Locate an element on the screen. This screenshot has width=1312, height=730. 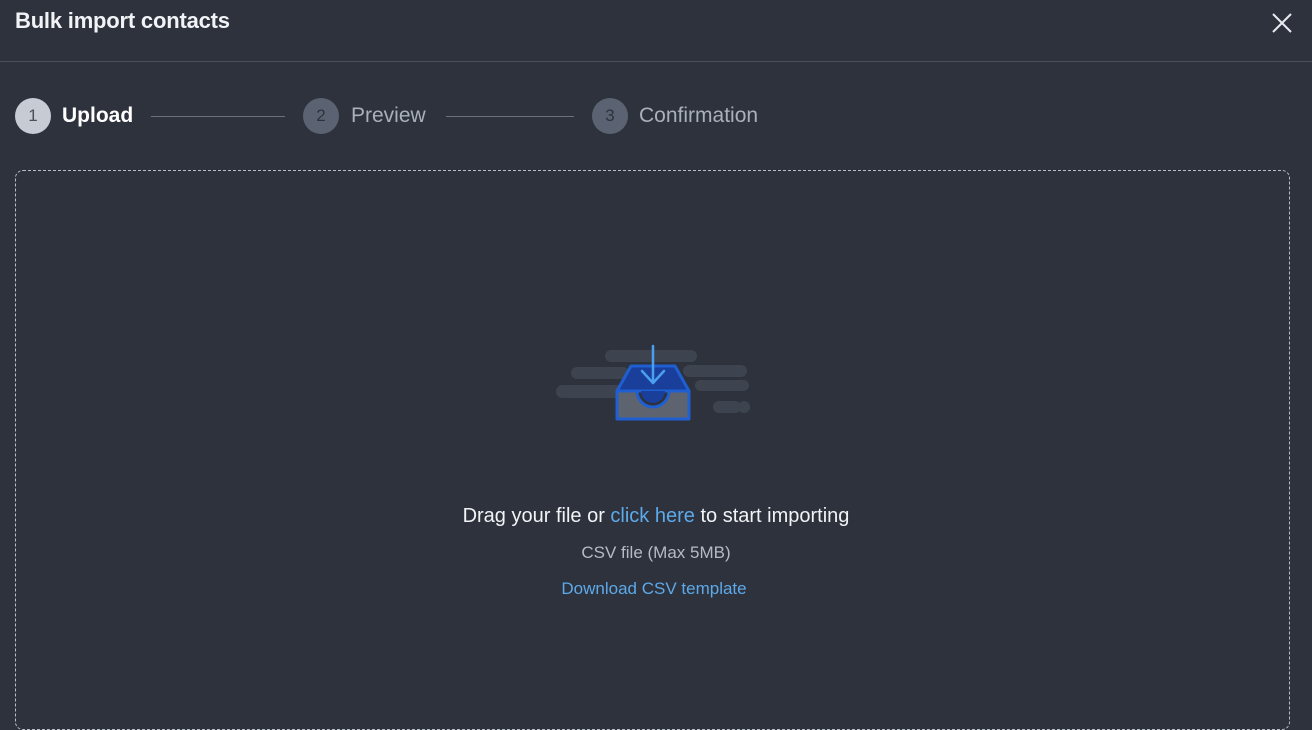
stepper: 1 Upload 2 Preview 3 Confirmation is located at coordinates (656, 116).